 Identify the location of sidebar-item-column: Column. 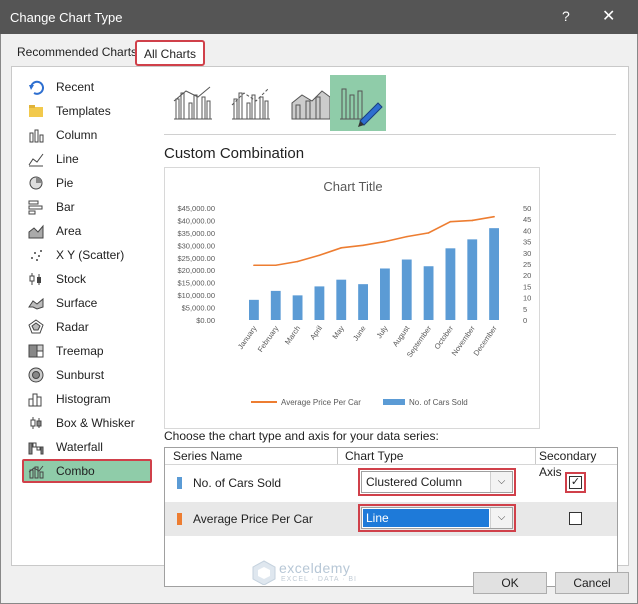
(87, 135).